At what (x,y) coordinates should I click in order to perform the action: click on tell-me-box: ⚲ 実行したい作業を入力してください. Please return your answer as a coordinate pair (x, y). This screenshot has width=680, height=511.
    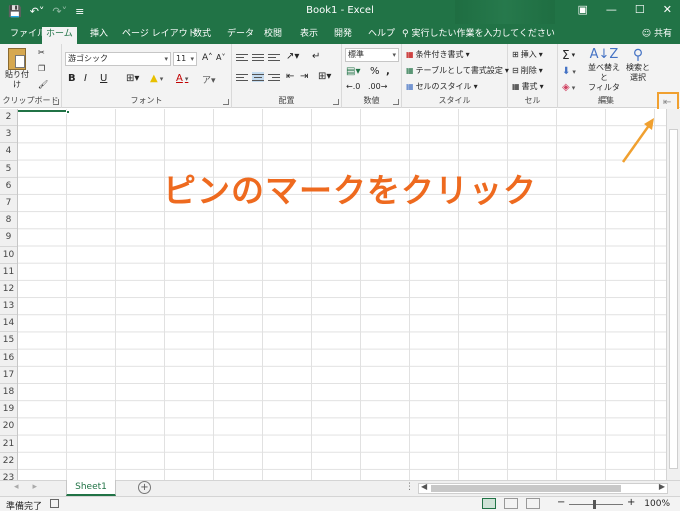
    Looking at the image, I should click on (478, 34).